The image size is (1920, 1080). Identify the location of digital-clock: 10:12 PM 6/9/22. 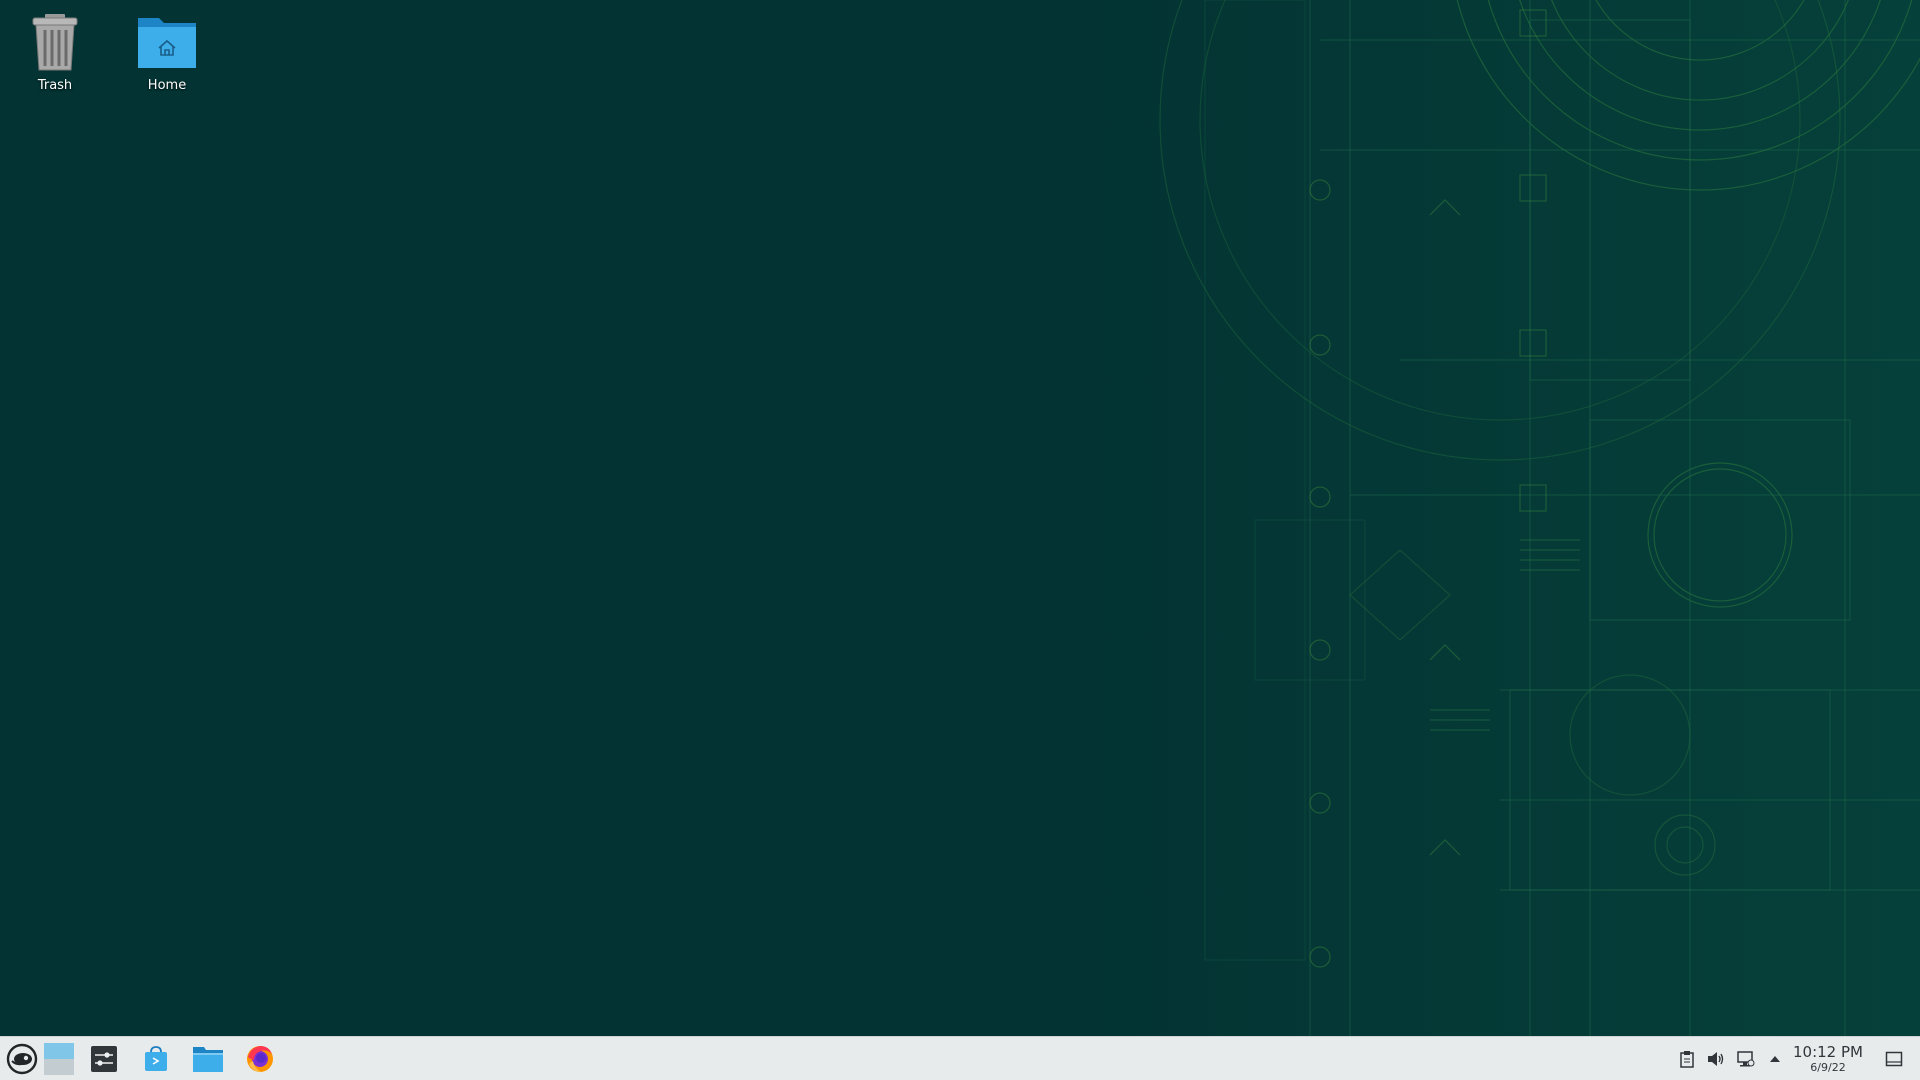
(1828, 1058).